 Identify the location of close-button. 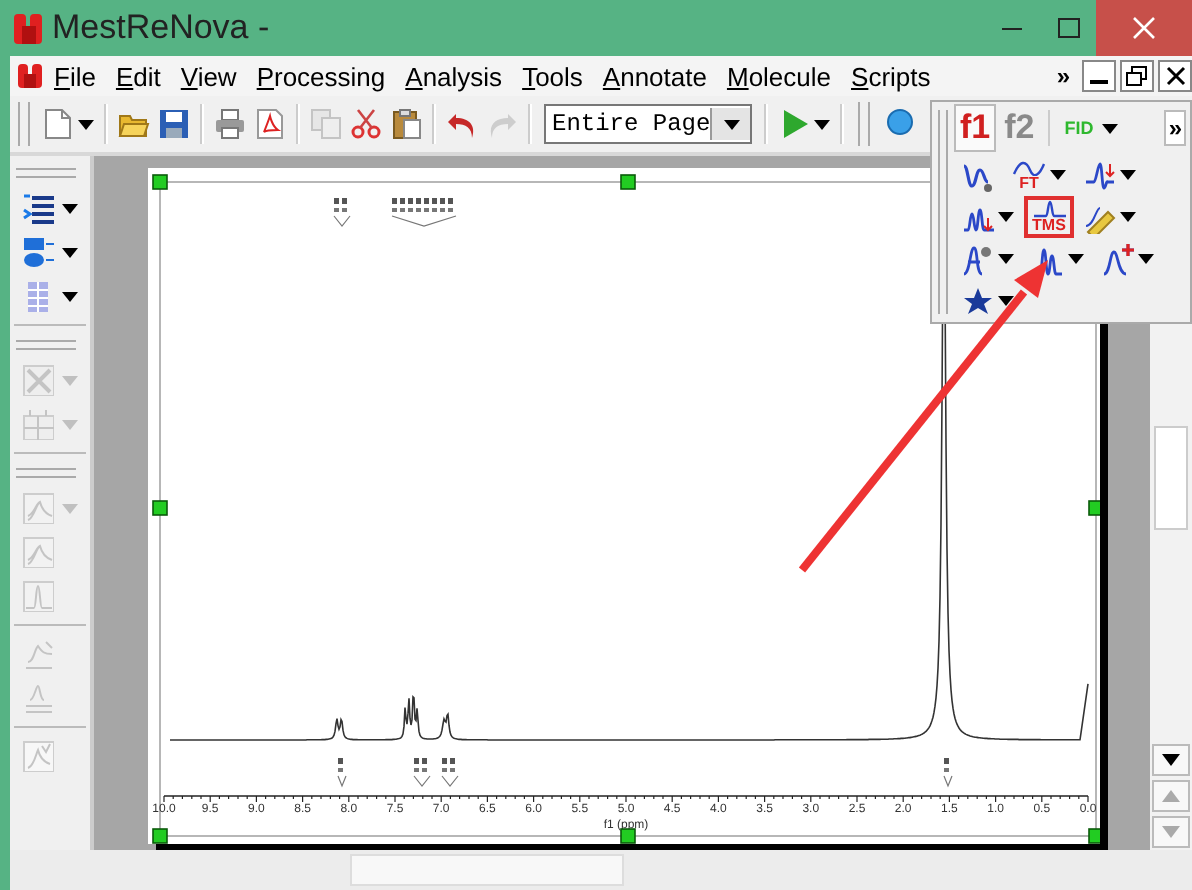
(1175, 76).